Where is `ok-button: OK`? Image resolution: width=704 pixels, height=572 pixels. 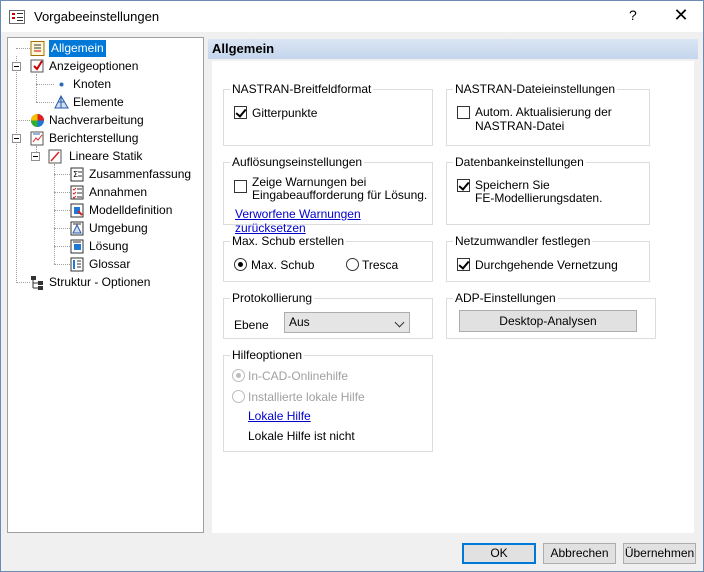 ok-button: OK is located at coordinates (499, 553).